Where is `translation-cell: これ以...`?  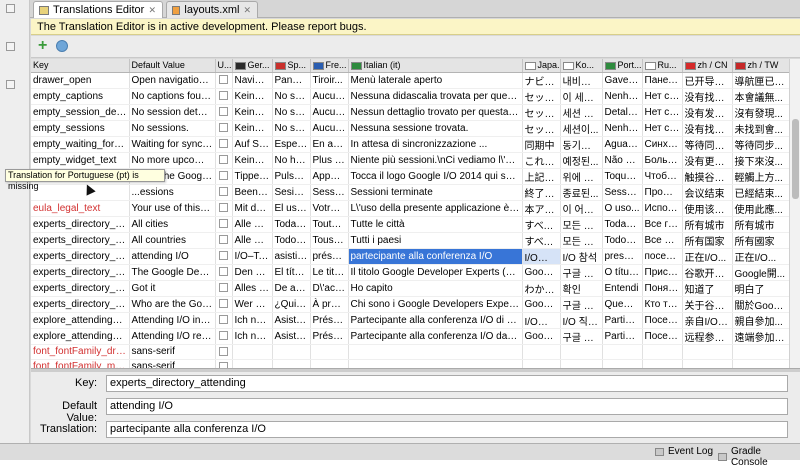
translation-cell: これ以... is located at coordinates (541, 160).